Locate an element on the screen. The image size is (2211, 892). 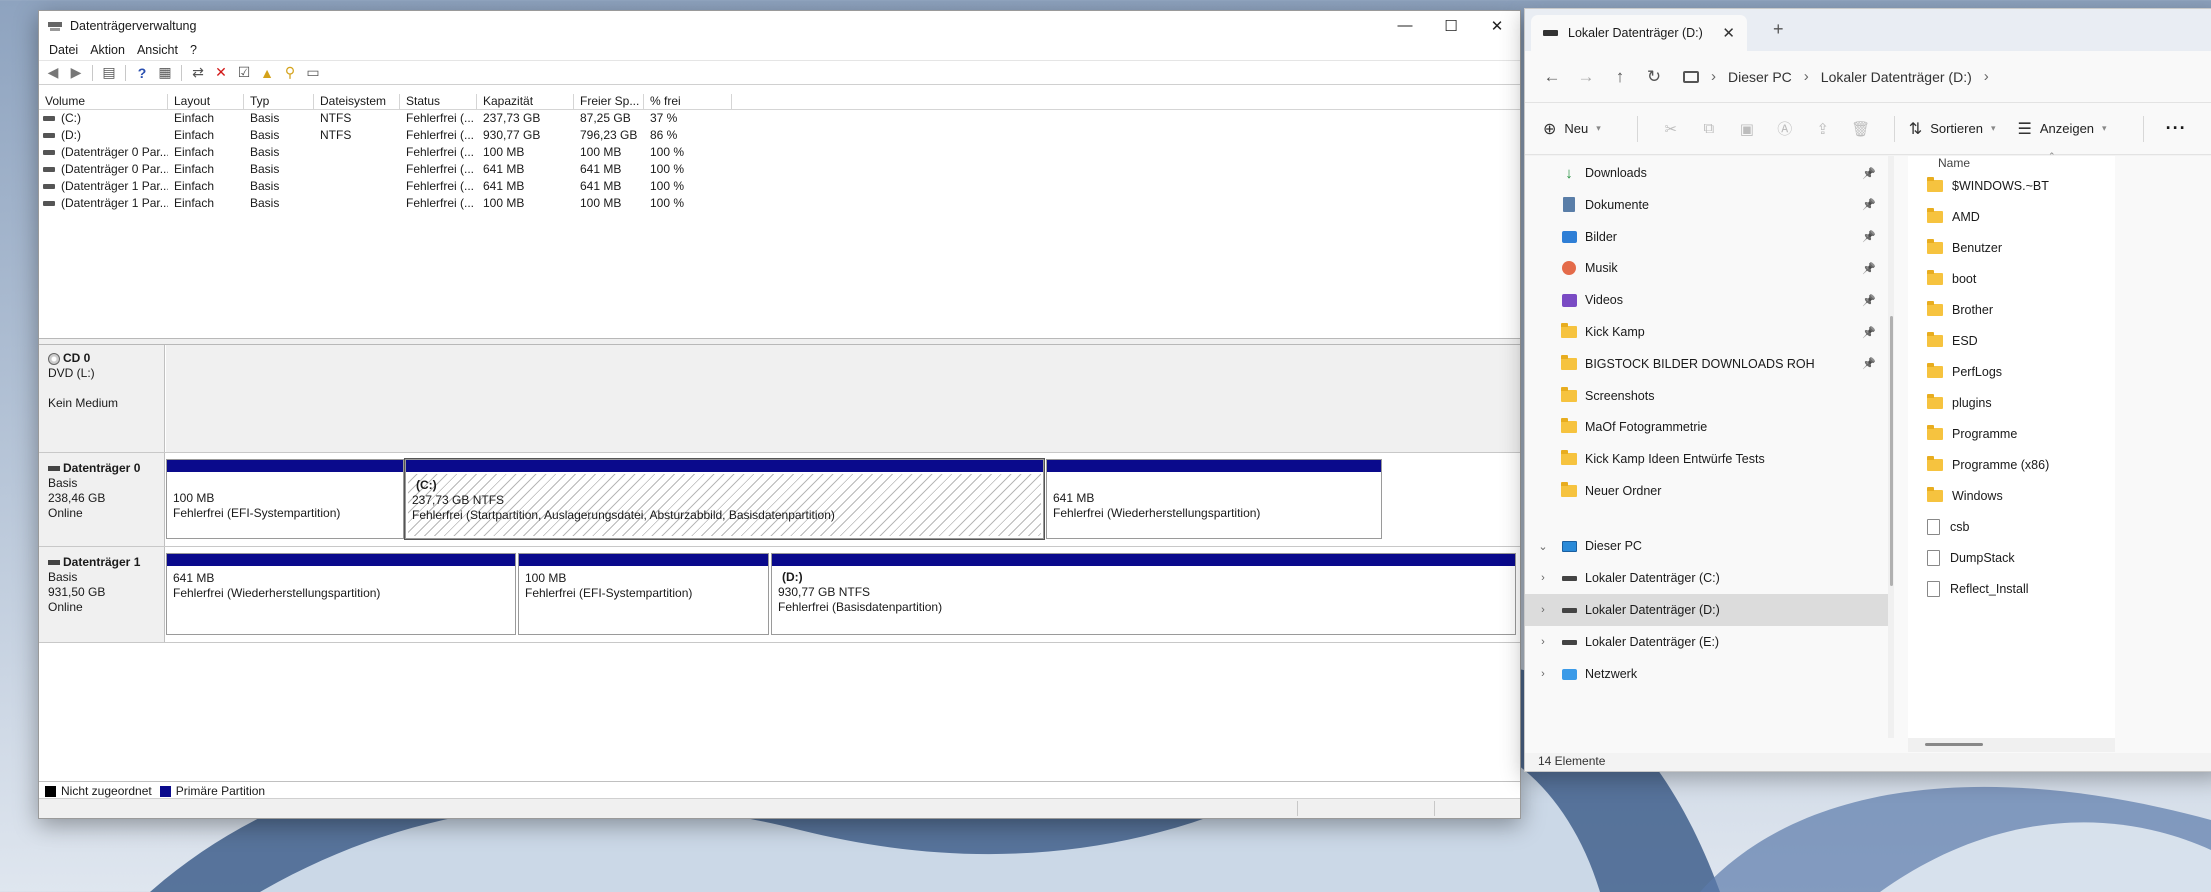
nav-quick-access-item: Dokumente 📌 is located at coordinates (1706, 205).